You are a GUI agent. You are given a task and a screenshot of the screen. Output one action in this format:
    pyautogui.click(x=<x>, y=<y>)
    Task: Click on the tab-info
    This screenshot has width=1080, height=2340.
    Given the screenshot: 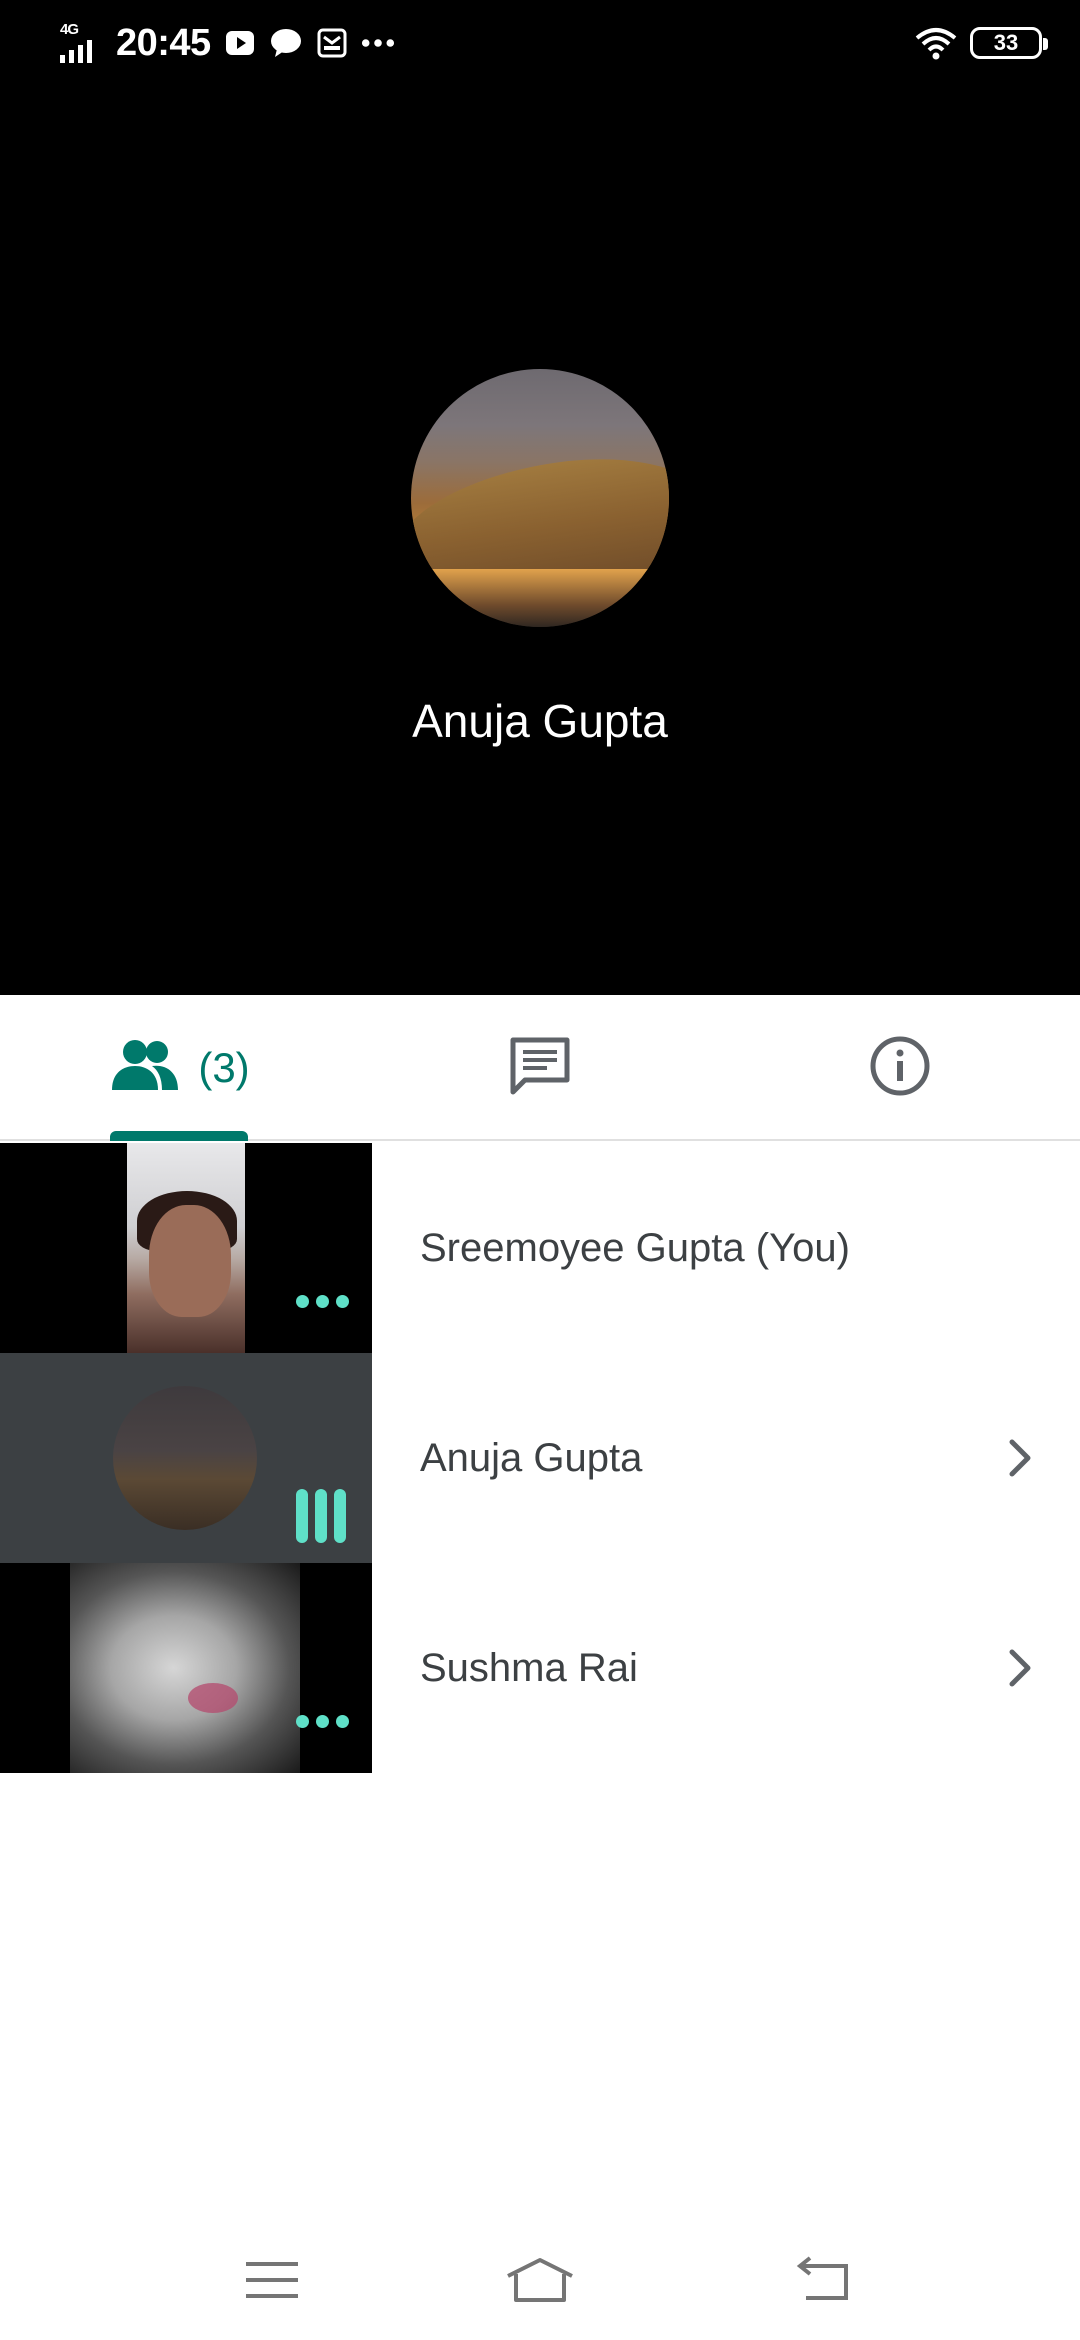 What is the action you would take?
    pyautogui.click(x=900, y=1068)
    